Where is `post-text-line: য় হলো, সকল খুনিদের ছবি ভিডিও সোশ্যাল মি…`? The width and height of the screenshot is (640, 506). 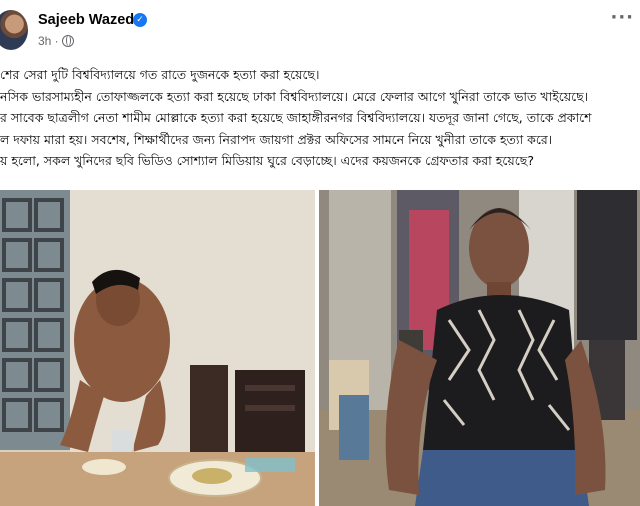
post-text-line: য় হলো, সকল খুনিদের ছবি ভিডিও সোশ্যাল মি… is located at coordinates (267, 160).